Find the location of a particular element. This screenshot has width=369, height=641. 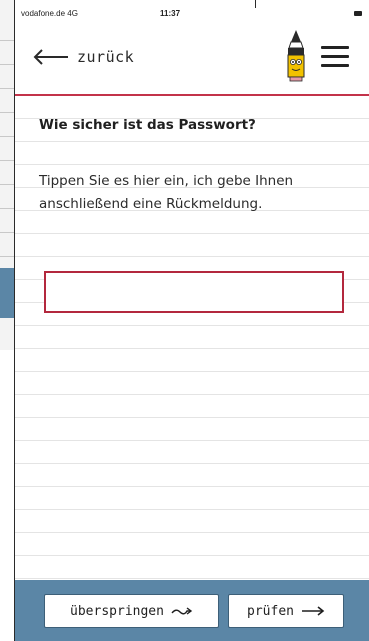

password-input is located at coordinates (194, 292).